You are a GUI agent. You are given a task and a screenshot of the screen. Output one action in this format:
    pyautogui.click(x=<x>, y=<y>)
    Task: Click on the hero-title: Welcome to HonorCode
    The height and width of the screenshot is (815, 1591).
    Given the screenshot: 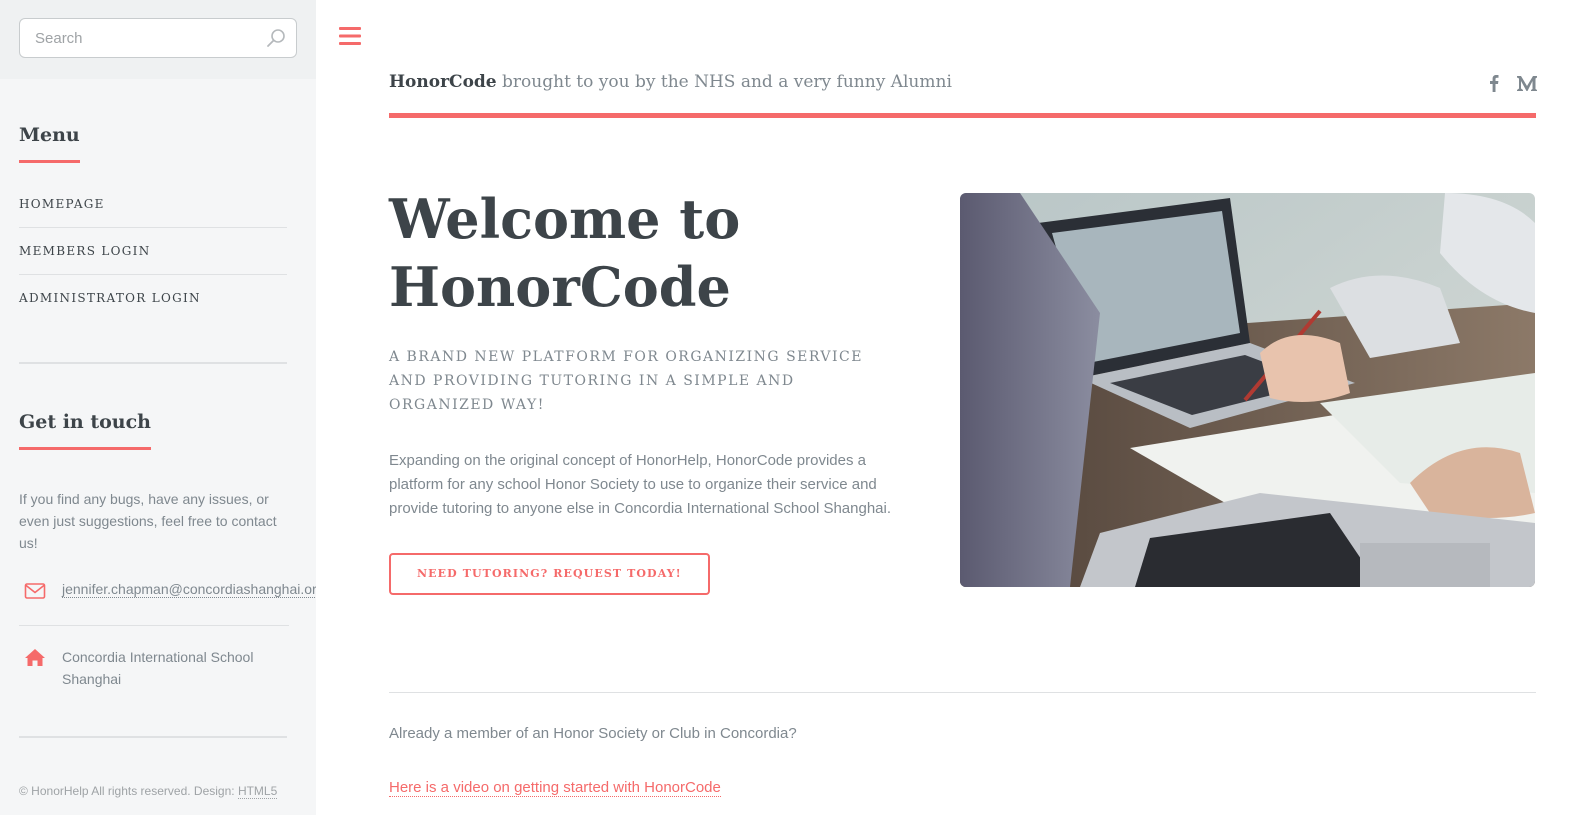 What is the action you would take?
    pyautogui.click(x=649, y=253)
    